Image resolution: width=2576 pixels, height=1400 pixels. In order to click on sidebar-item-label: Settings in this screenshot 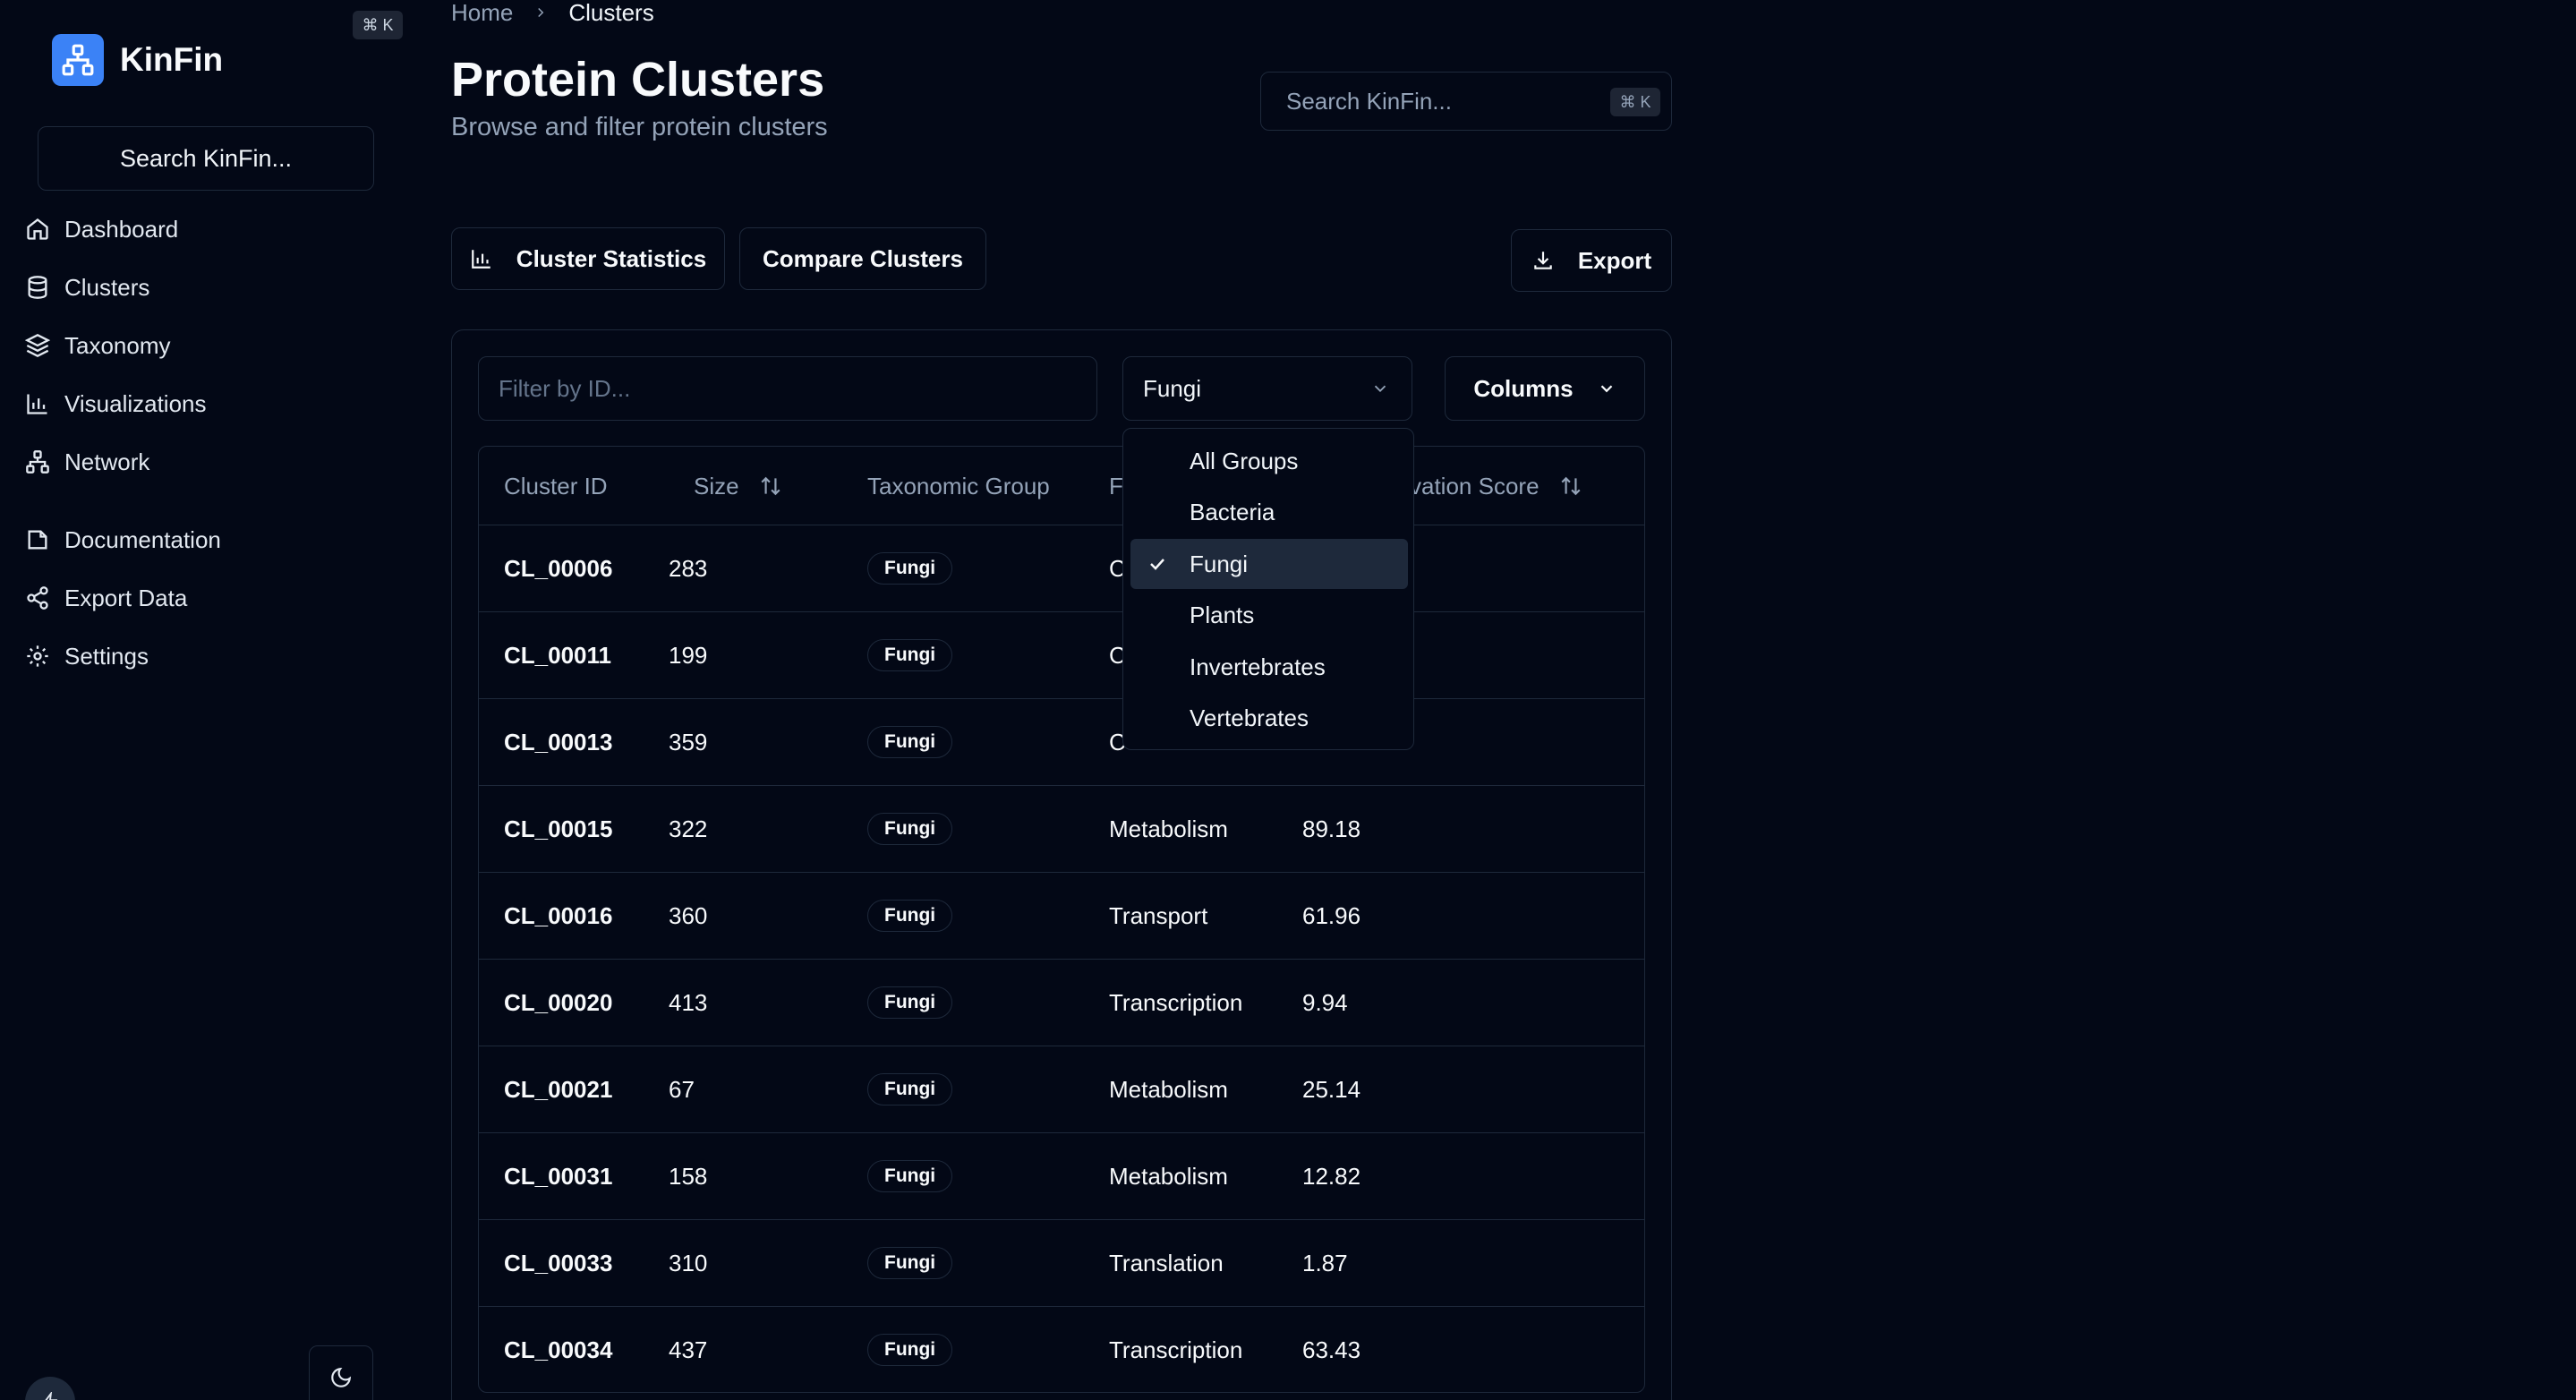, I will do `click(106, 656)`.